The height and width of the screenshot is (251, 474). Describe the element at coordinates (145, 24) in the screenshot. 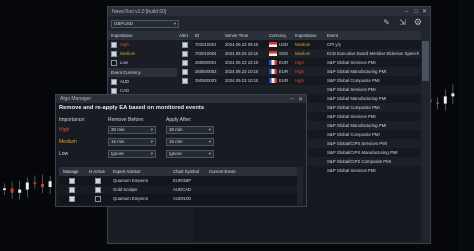

I see `symbol-select: GBPUSD ▾` at that location.